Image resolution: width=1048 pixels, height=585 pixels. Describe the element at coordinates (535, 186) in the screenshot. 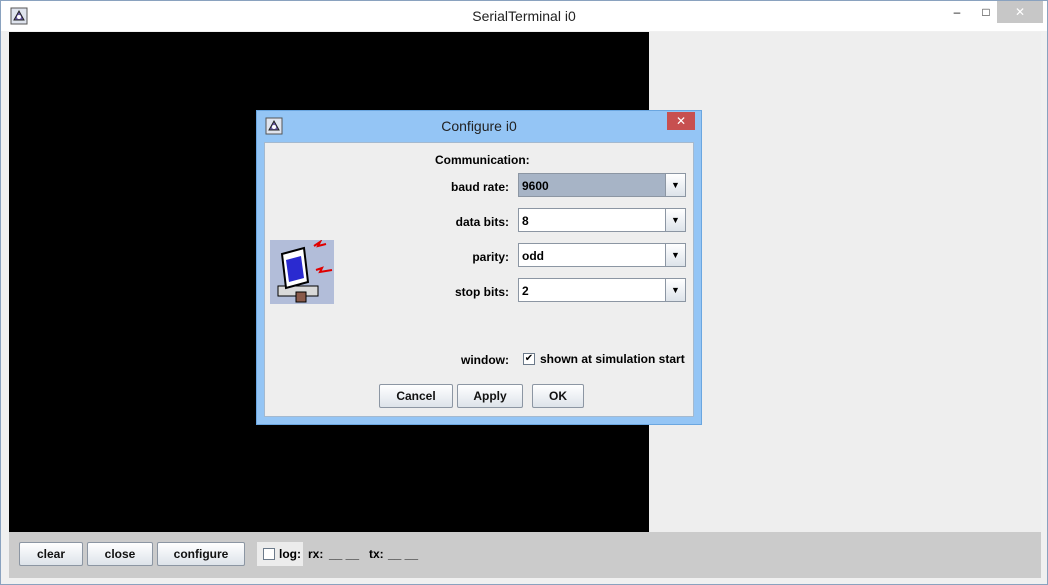

I see `baud-rate-value: 9600` at that location.